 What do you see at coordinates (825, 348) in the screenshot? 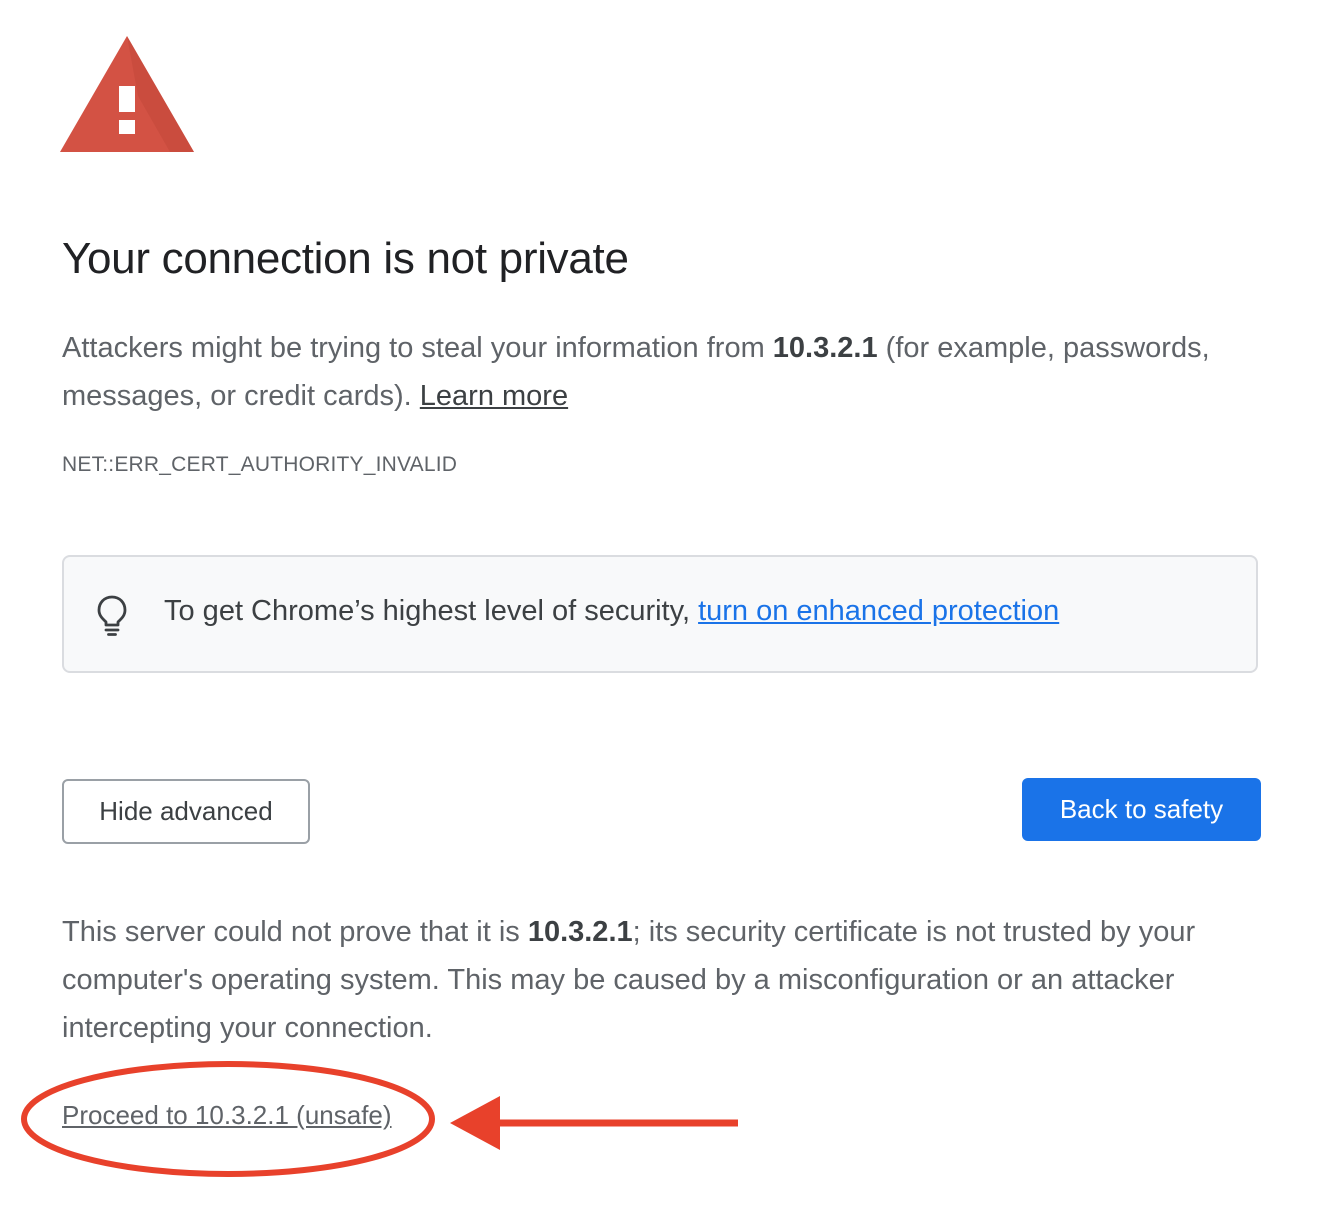
I see `intro-host: 10.3.2.1` at bounding box center [825, 348].